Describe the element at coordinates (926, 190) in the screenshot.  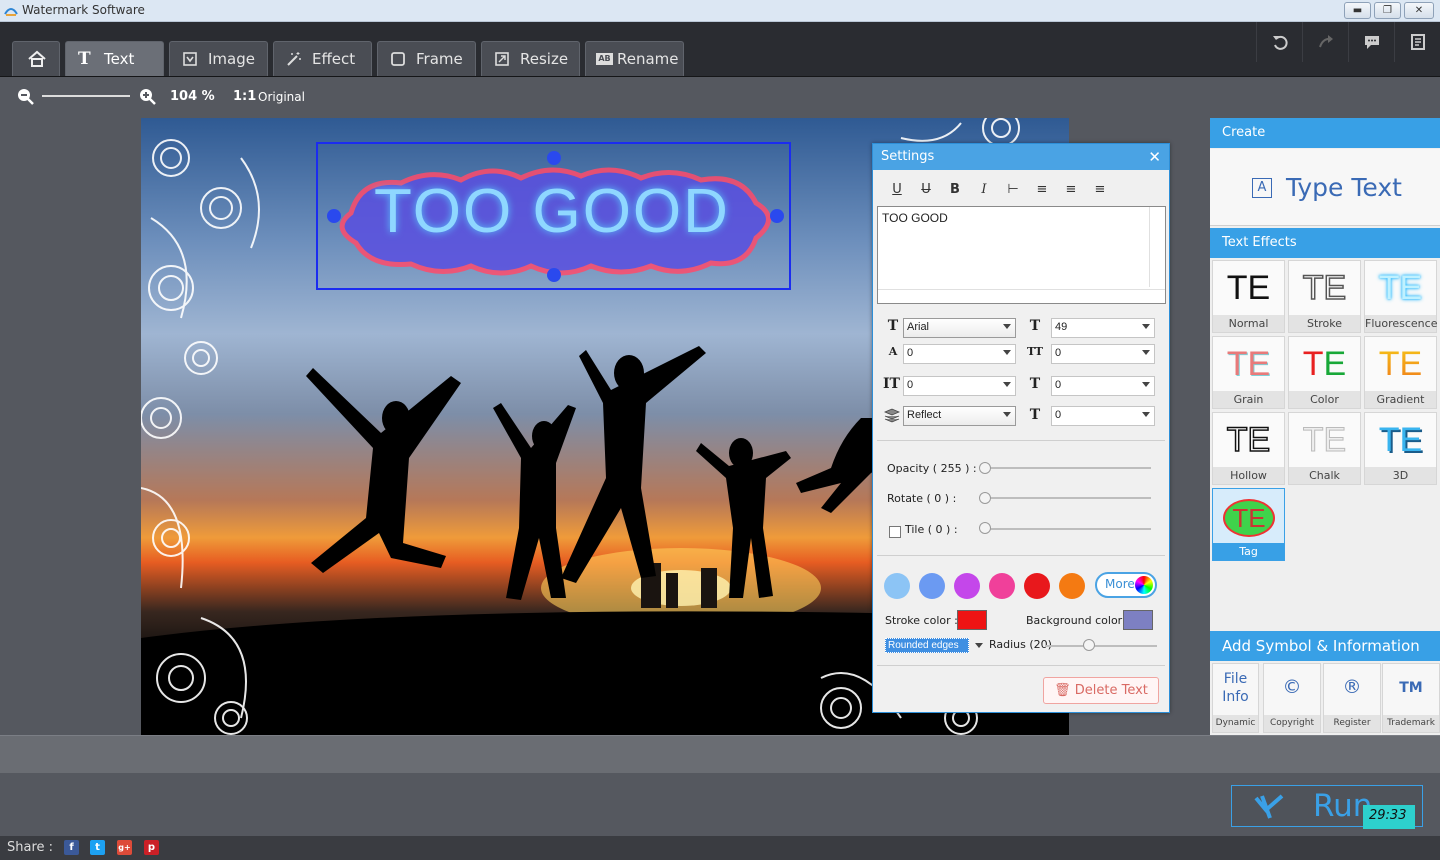
I see `strikethrough-icon: U` at that location.